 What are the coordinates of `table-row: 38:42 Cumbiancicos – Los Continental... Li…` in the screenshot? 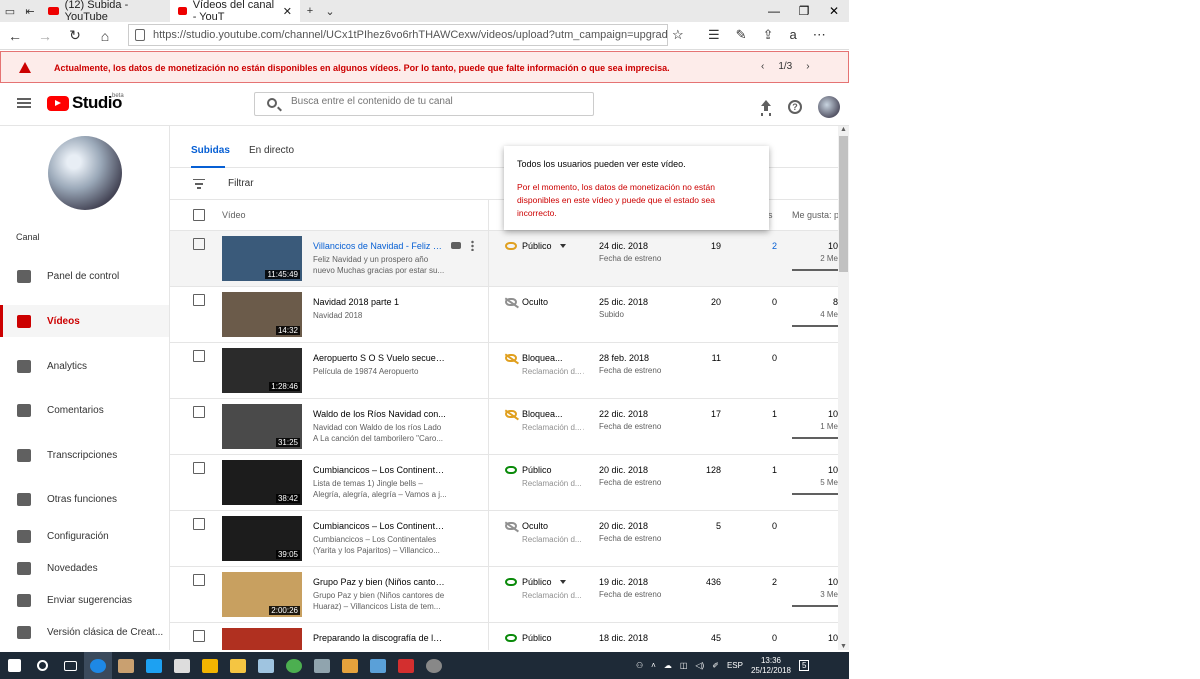 It's located at (504, 483).